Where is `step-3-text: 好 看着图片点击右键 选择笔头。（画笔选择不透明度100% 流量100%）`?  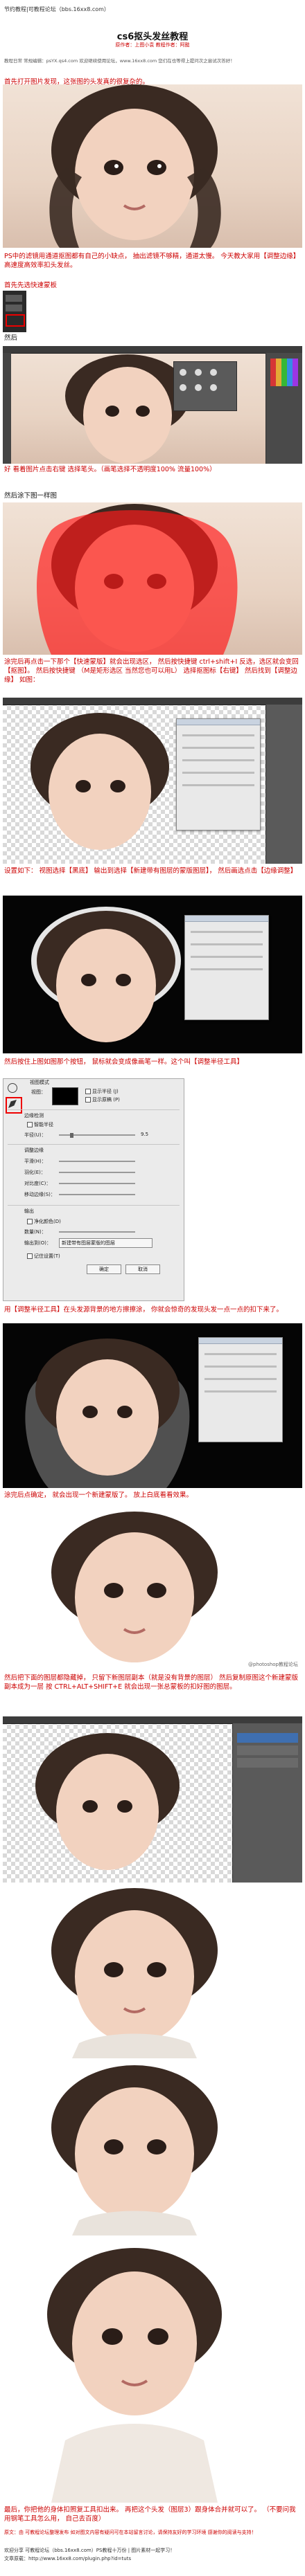 step-3-text: 好 看着图片点击右键 选择笔头。（画笔选择不透明度100% 流量100%） is located at coordinates (110, 469).